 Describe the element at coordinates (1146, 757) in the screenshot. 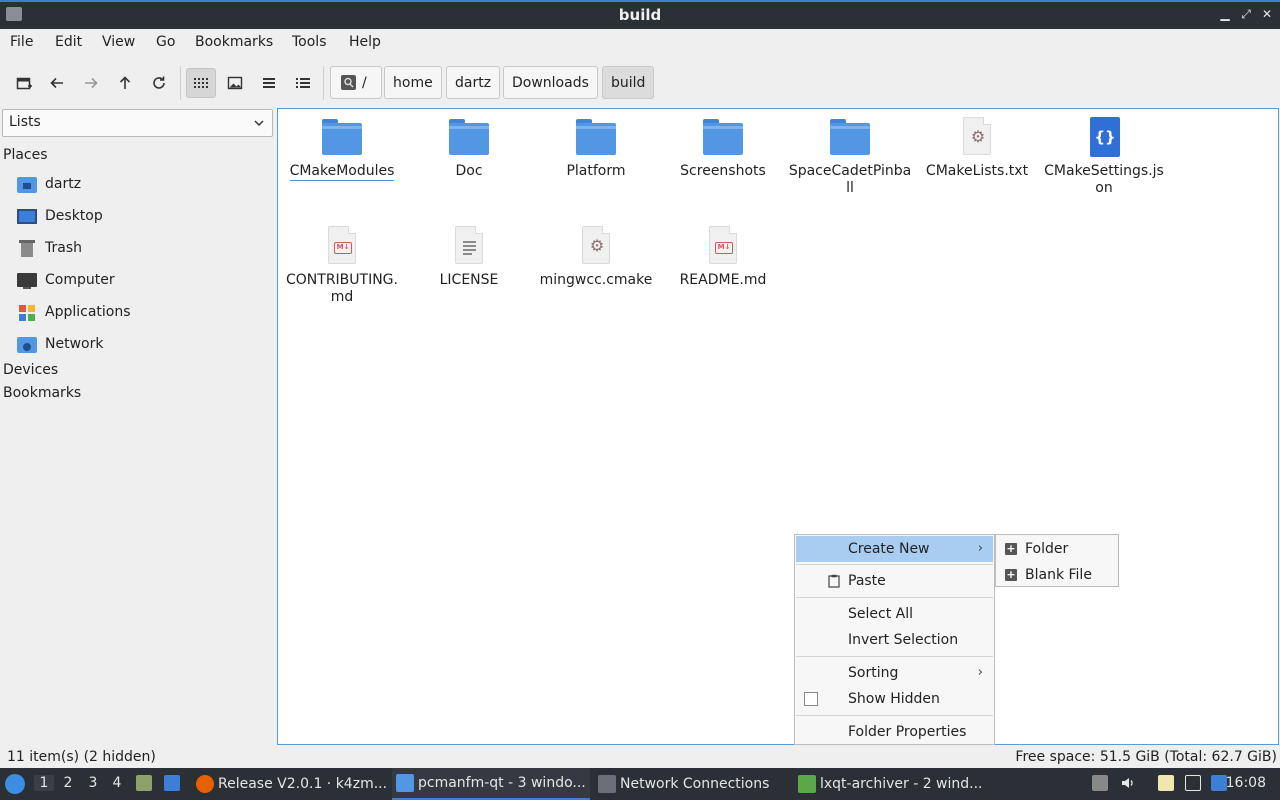

I see `status-free-space: Free space: 51.5 GiB (Total: 62.7 GiB)` at that location.